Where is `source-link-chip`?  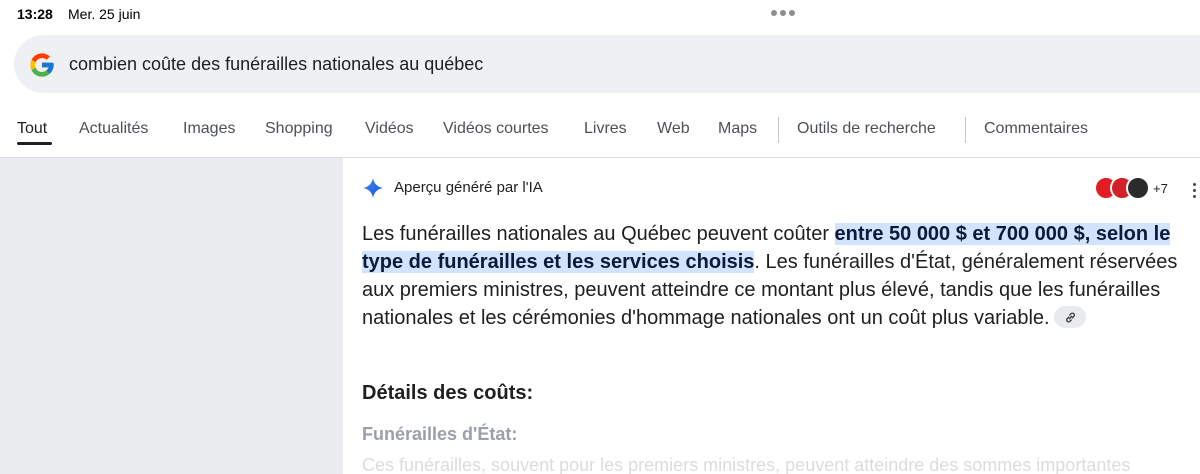
source-link-chip is located at coordinates (1069, 316).